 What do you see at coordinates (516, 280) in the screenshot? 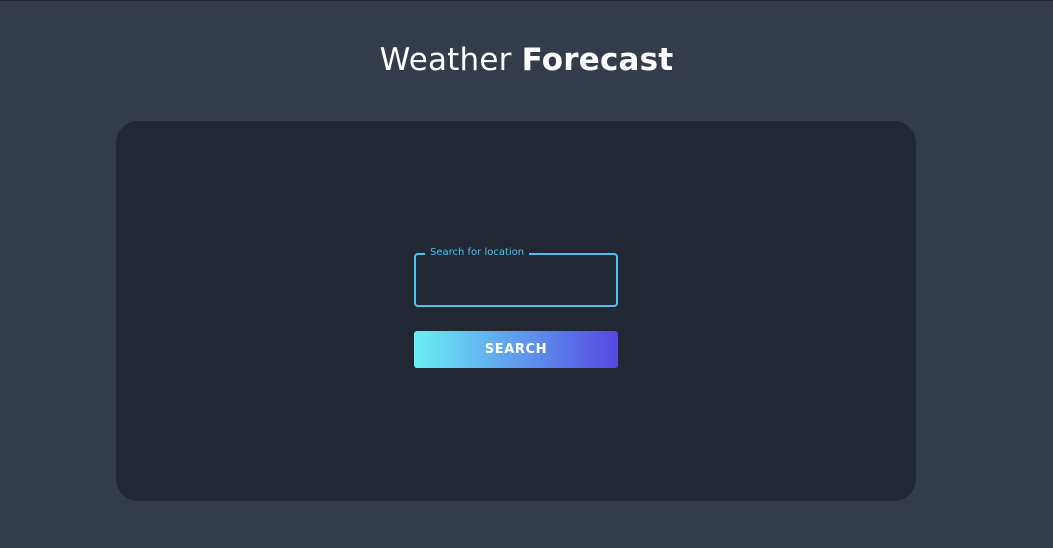
I see `search-input` at bounding box center [516, 280].